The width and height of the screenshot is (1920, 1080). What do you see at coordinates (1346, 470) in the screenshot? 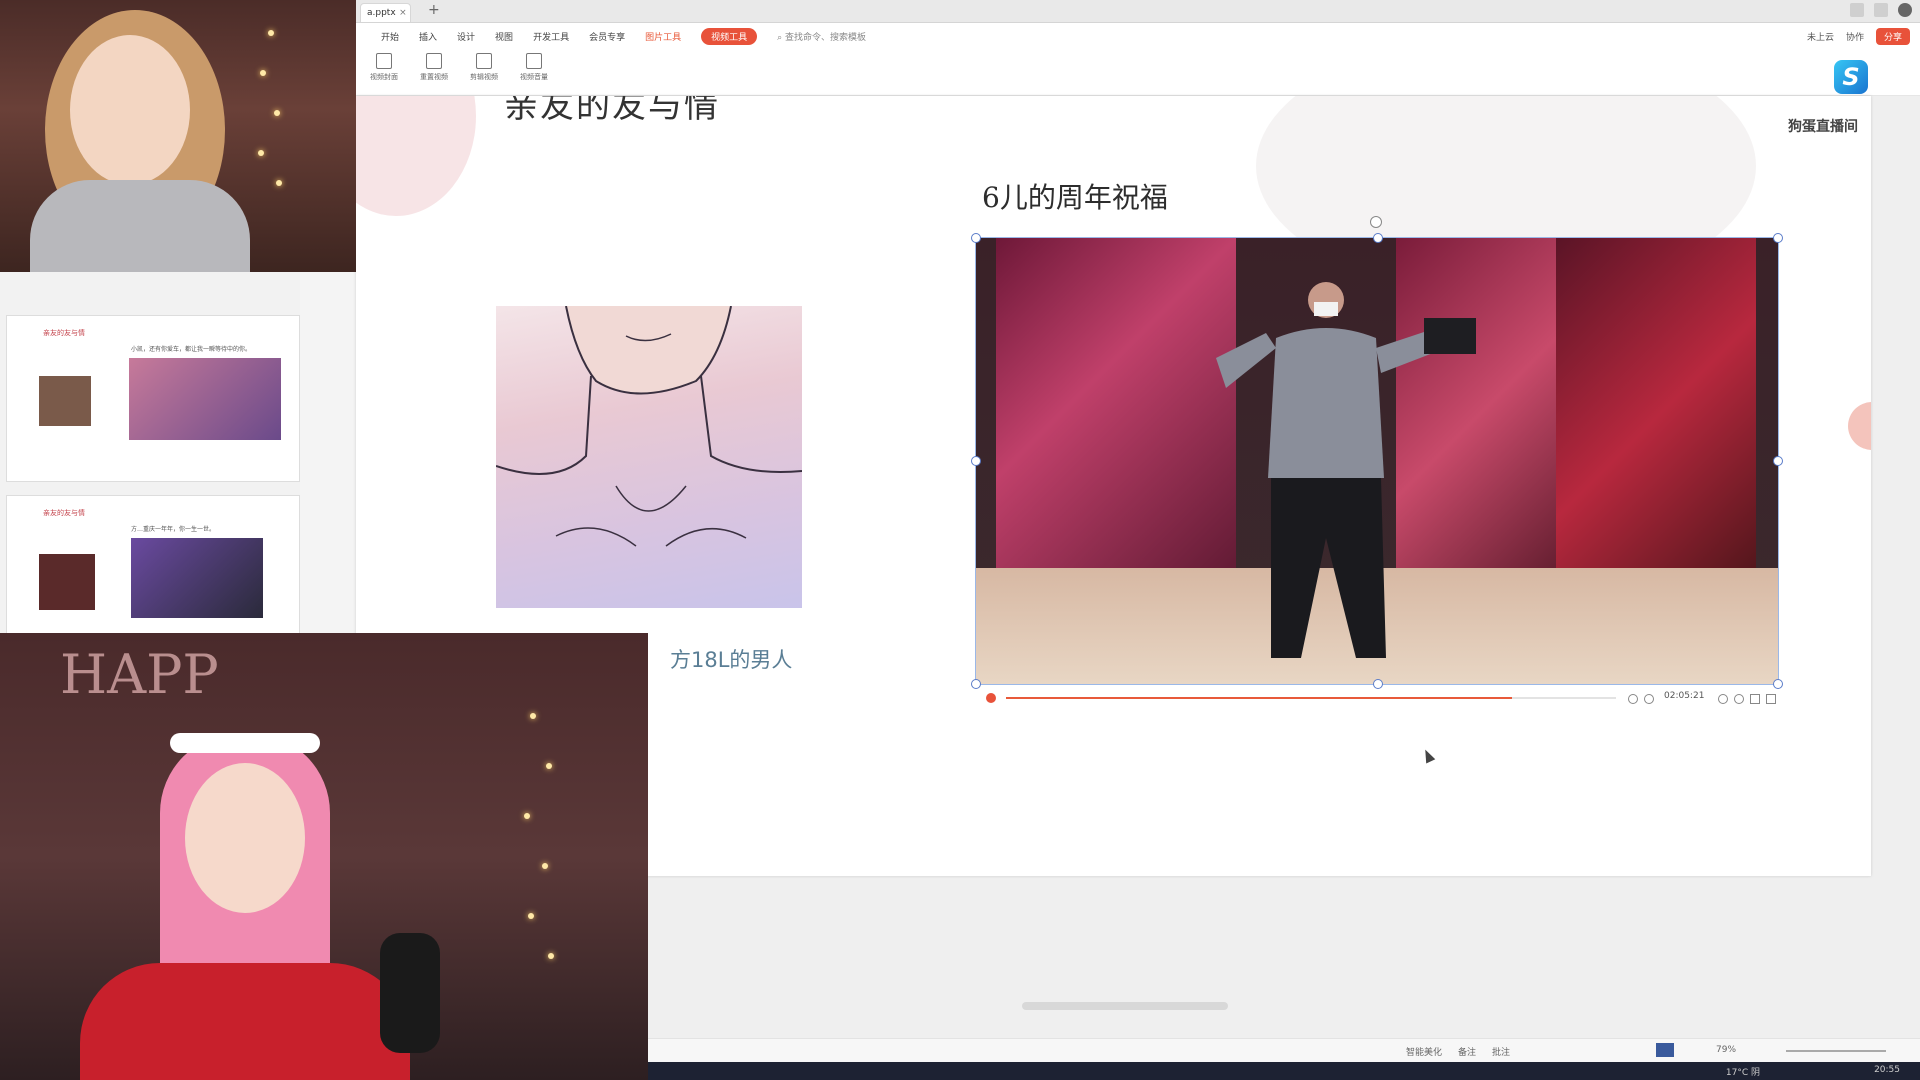
I see `video-person` at bounding box center [1346, 470].